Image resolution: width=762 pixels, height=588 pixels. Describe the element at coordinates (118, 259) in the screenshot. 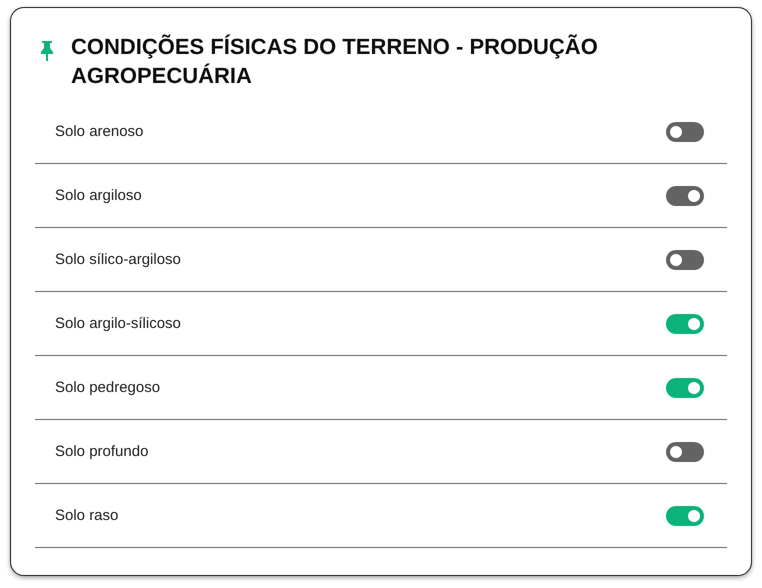

I see `option-label: Solo sílico-argiloso` at that location.